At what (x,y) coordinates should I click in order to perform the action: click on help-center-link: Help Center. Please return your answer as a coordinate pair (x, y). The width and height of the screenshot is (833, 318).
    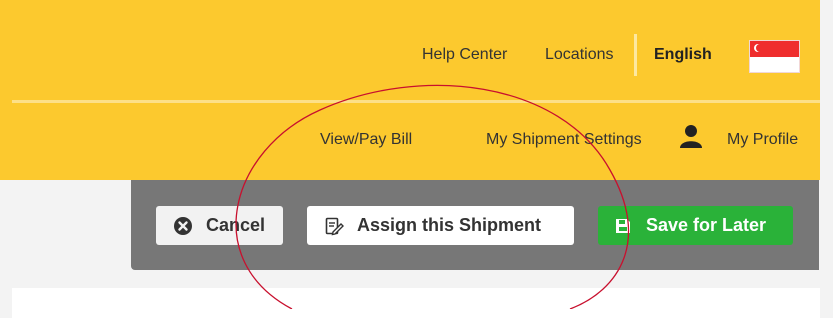
    Looking at the image, I should click on (464, 55).